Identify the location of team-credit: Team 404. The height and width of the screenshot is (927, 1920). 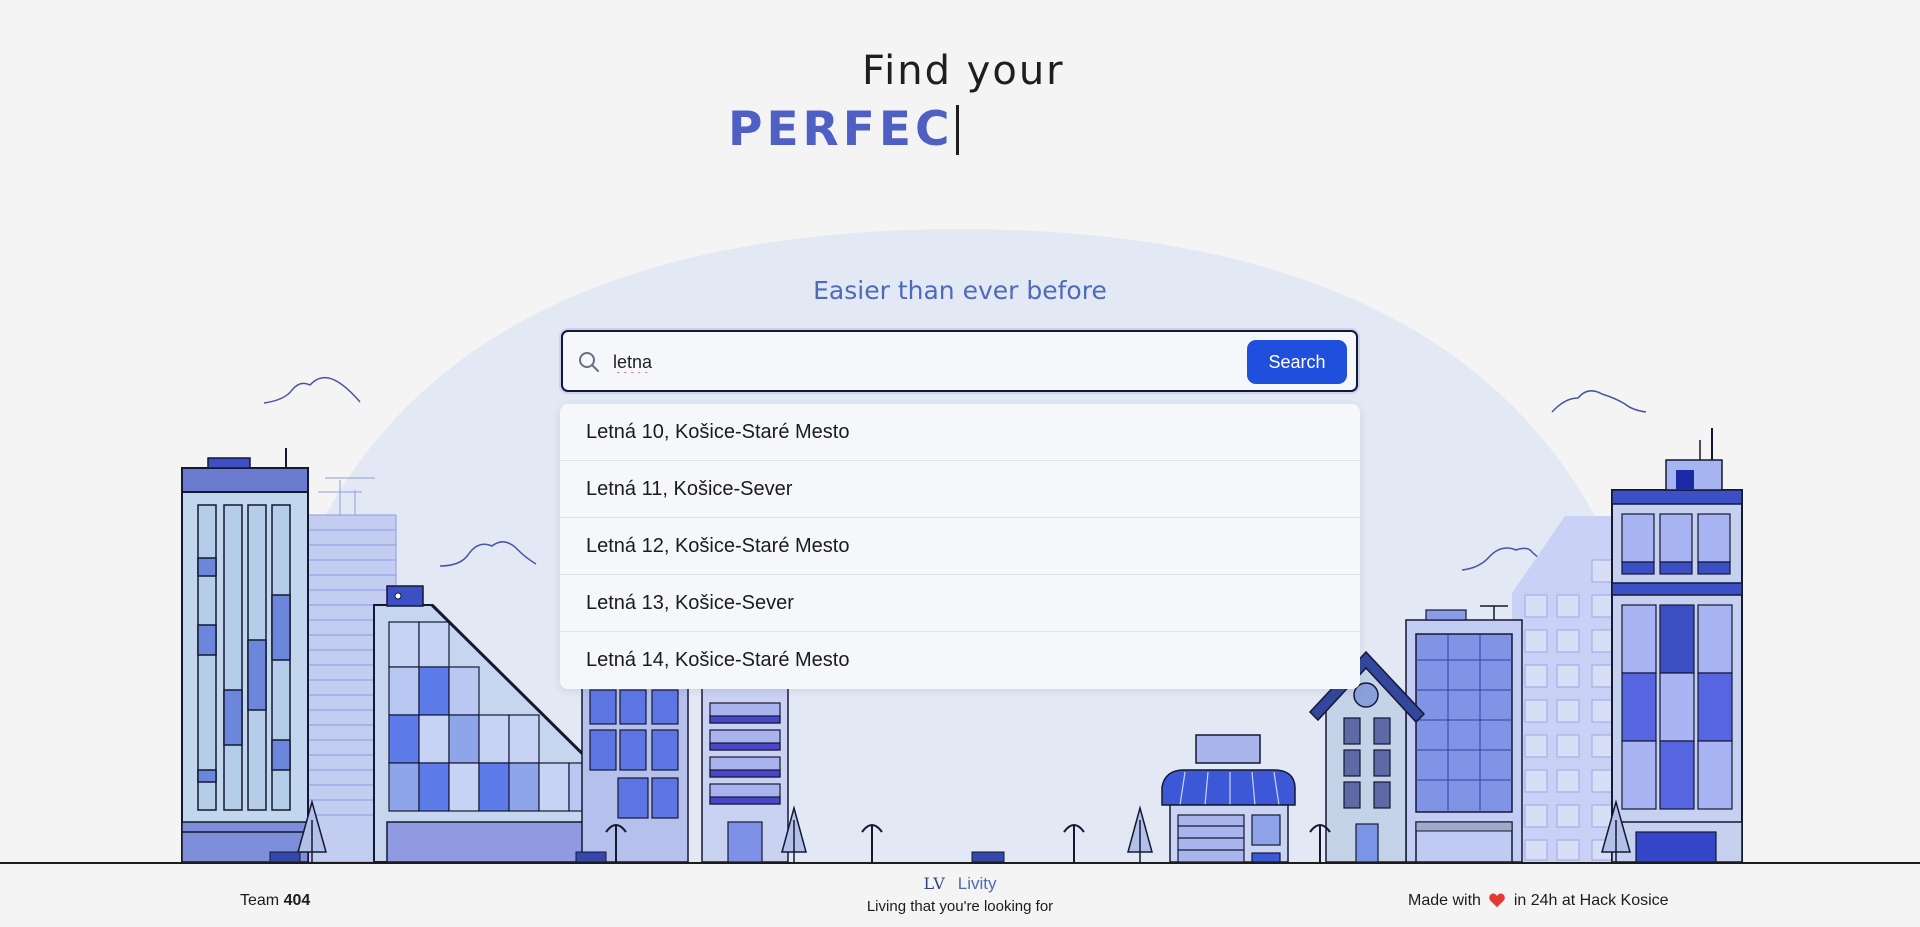
(275, 901).